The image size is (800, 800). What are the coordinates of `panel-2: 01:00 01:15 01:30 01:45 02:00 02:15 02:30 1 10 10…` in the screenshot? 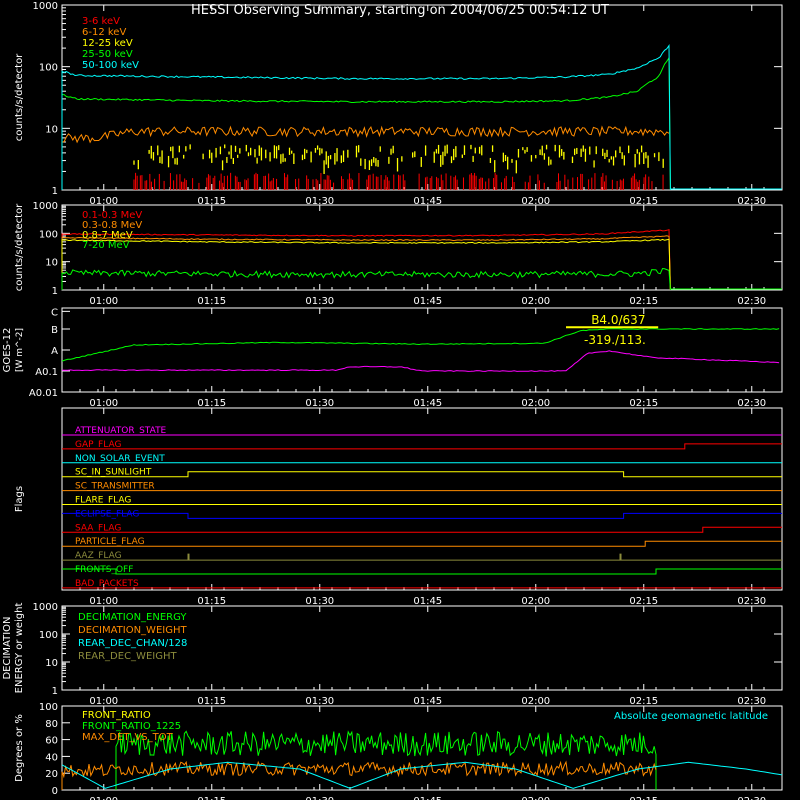 It's located at (398, 254).